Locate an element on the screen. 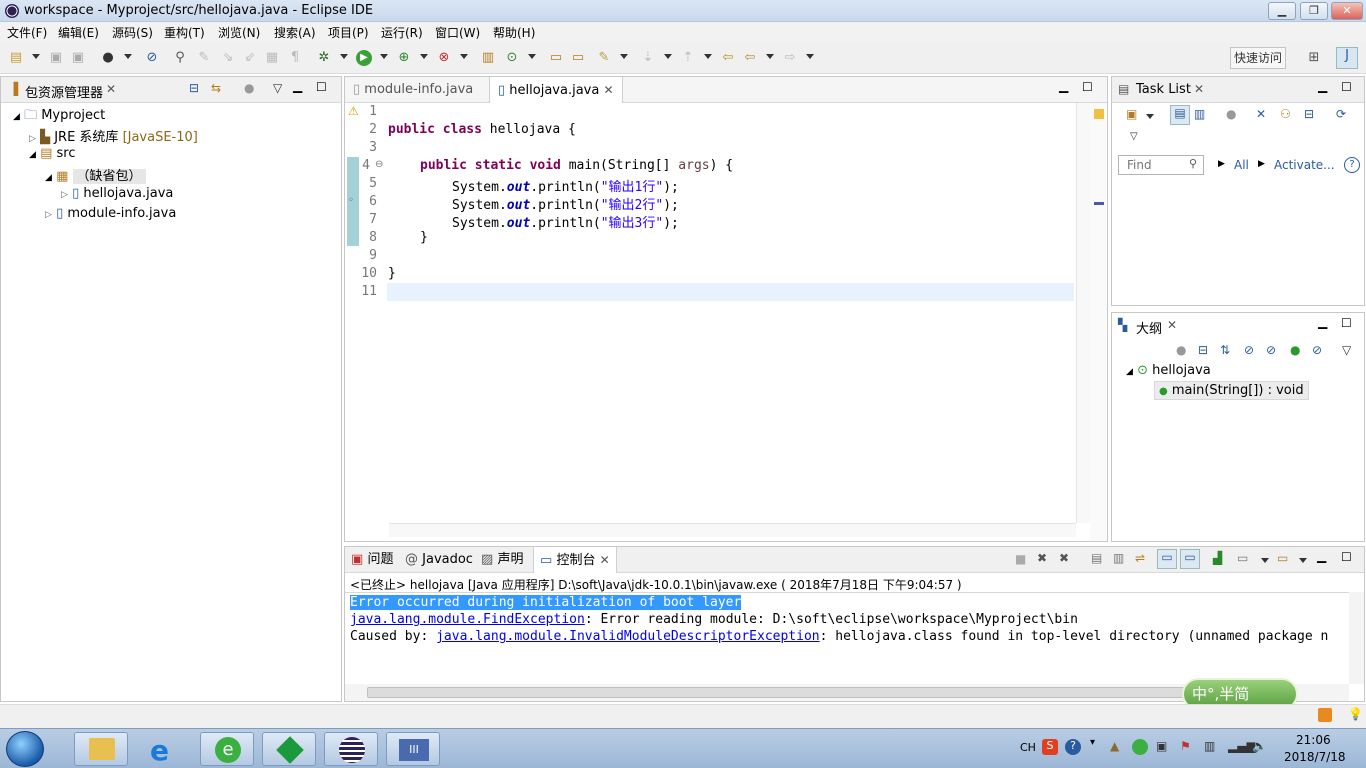 This screenshot has height=768, width=1366. ime-lang: CH is located at coordinates (1028, 747).